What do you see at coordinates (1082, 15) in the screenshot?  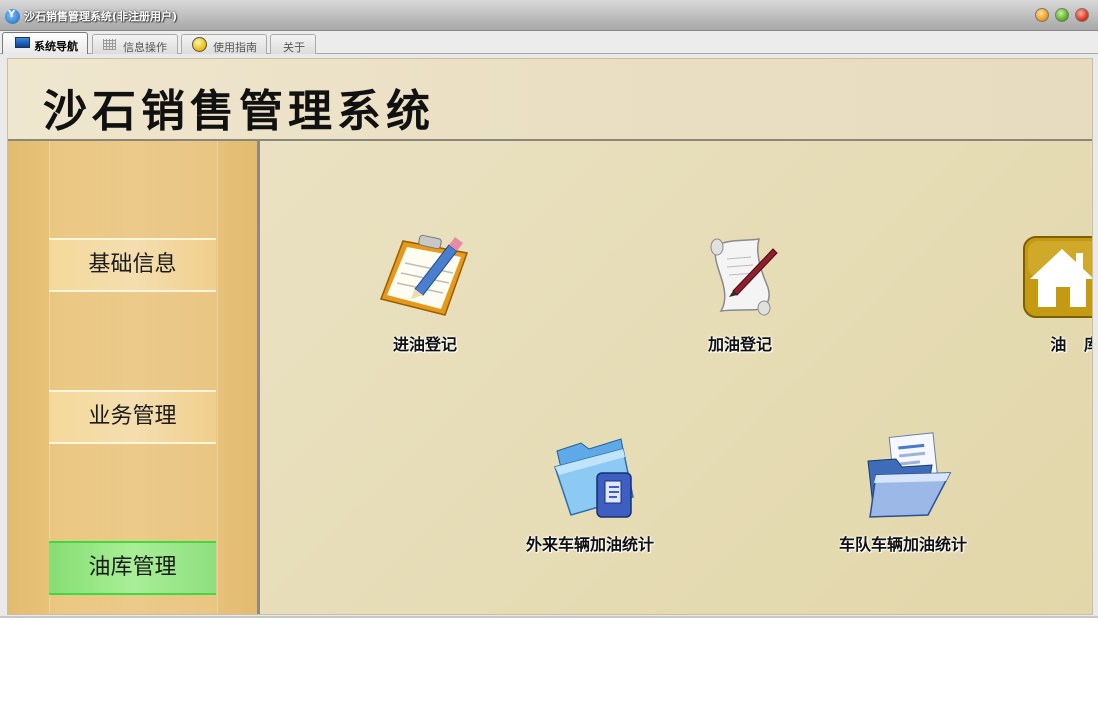 I see `close-button` at bounding box center [1082, 15].